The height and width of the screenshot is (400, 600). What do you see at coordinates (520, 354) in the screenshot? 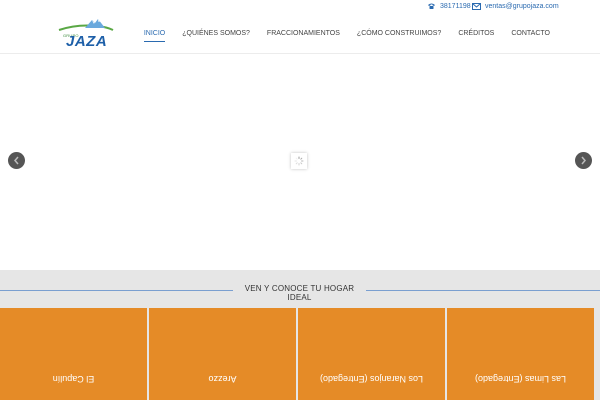
I see `card-las-limas: Las Limas (Entregado)` at bounding box center [520, 354].